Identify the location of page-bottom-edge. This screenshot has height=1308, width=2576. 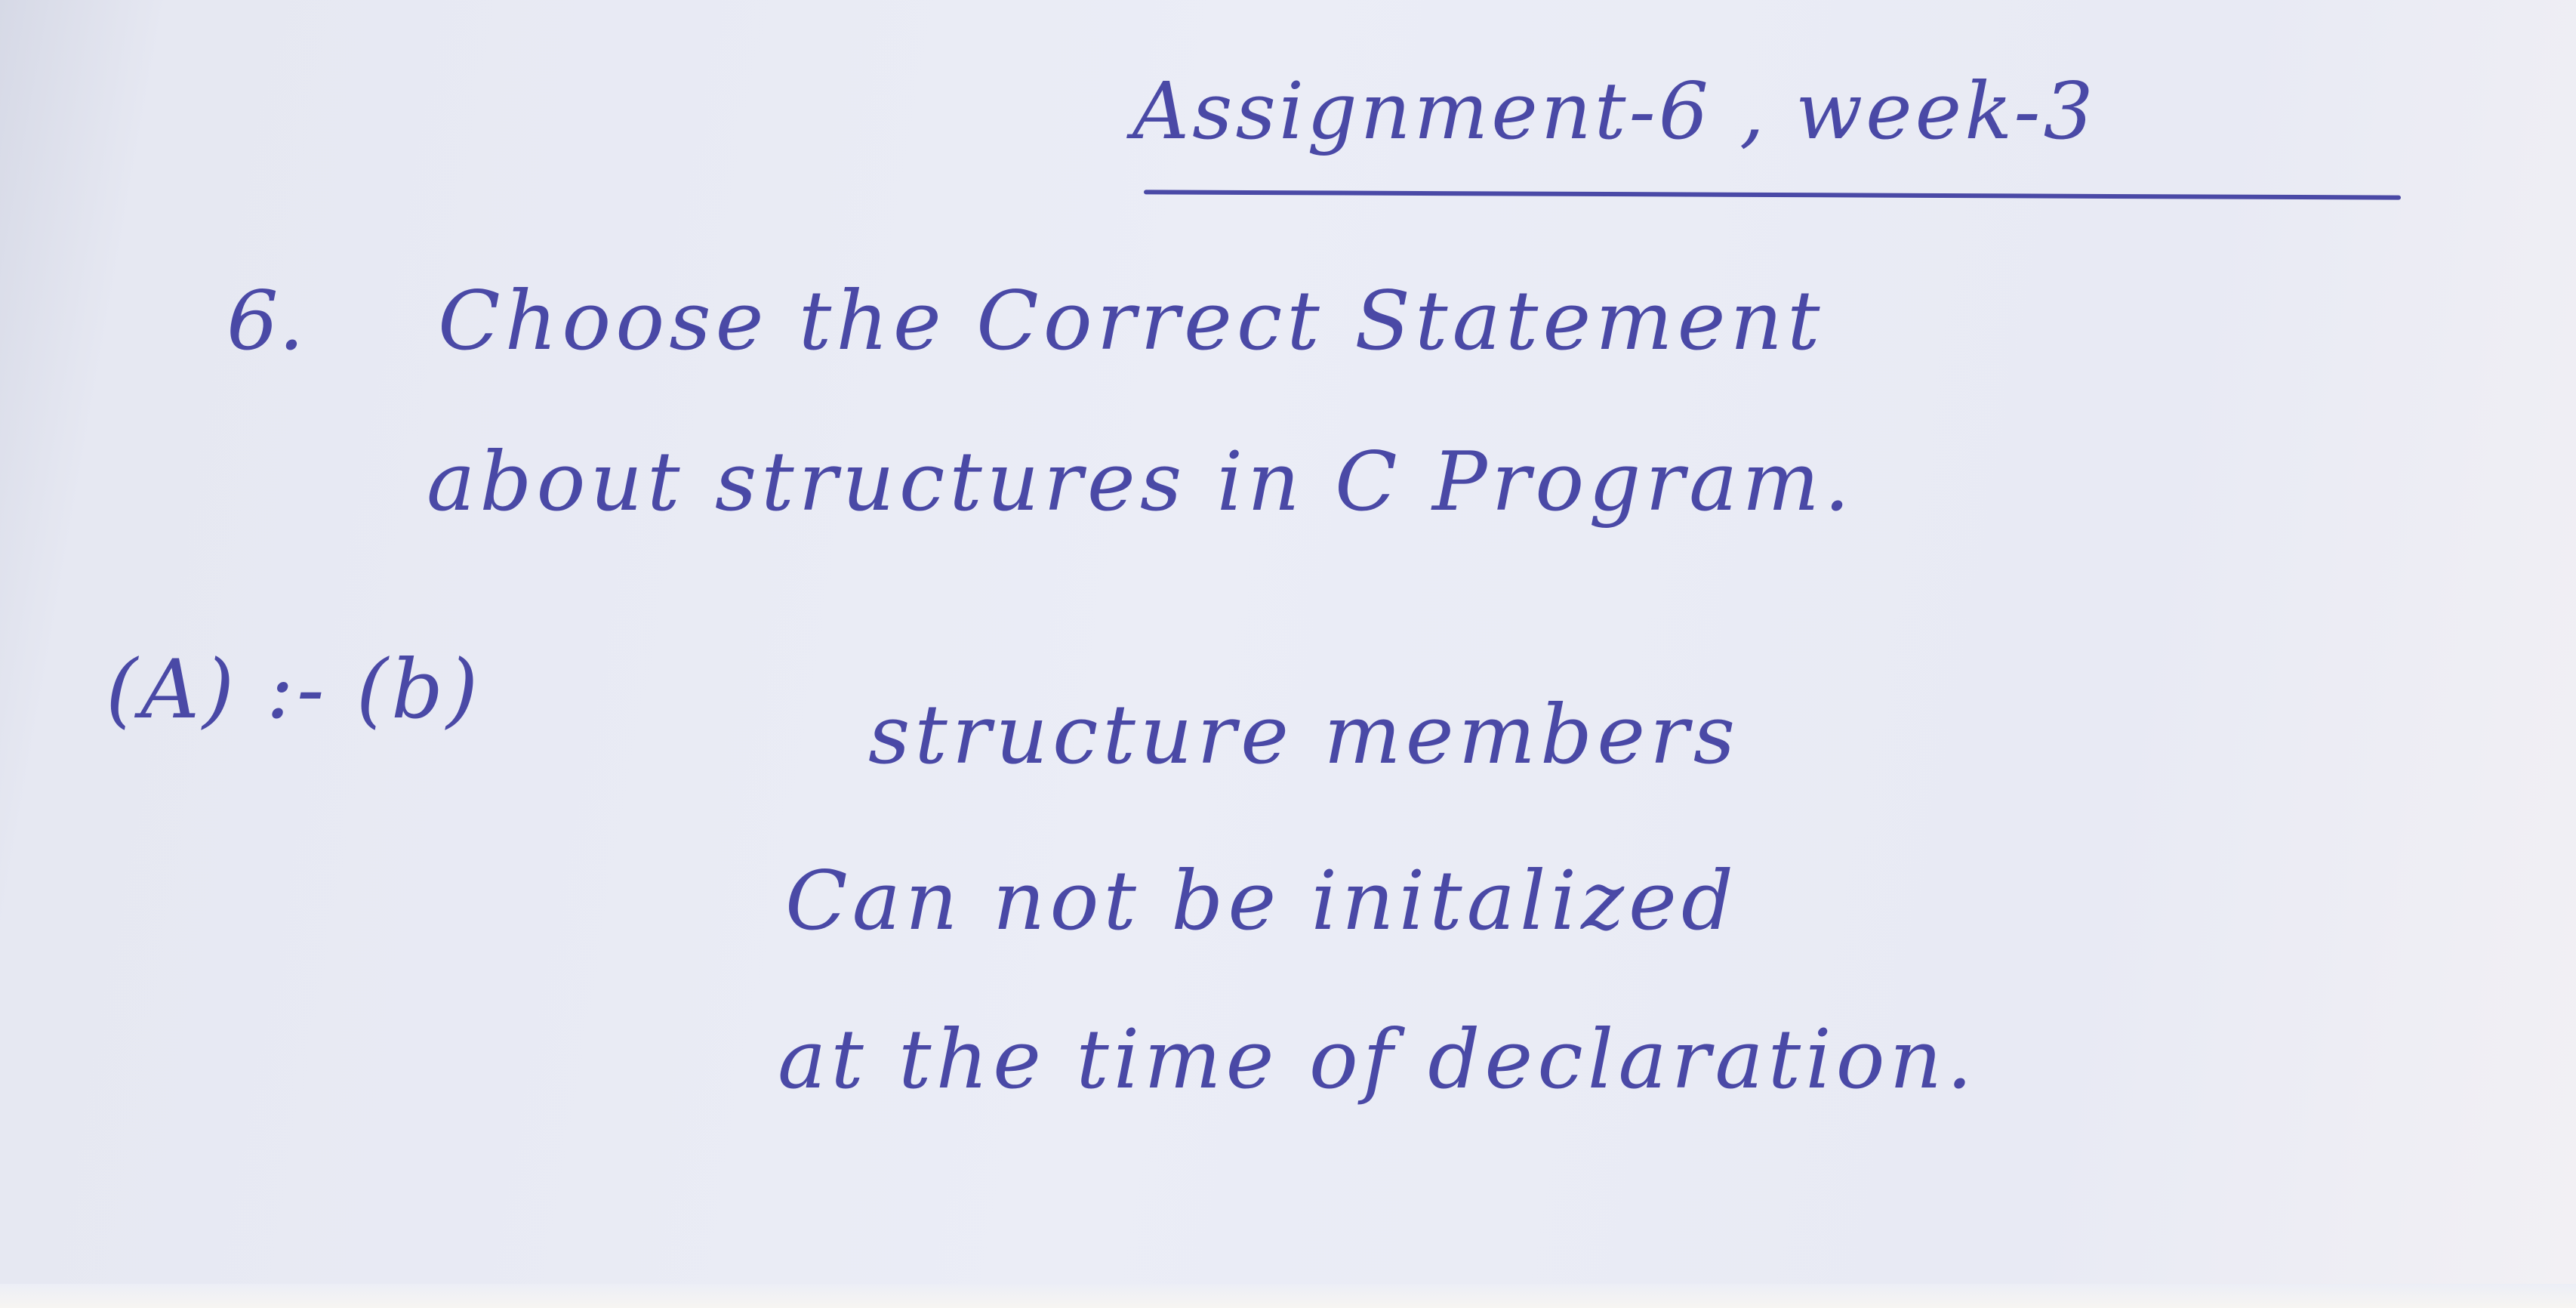
(1288, 1296).